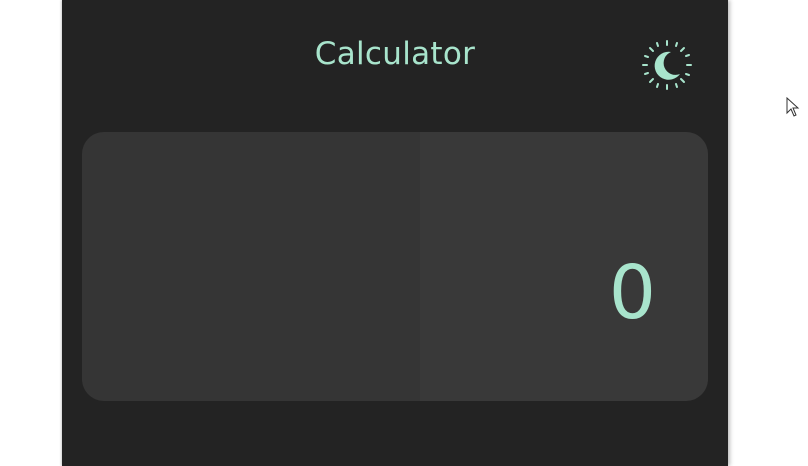 The image size is (808, 466). I want to click on mouse-pointer-icon, so click(793, 107).